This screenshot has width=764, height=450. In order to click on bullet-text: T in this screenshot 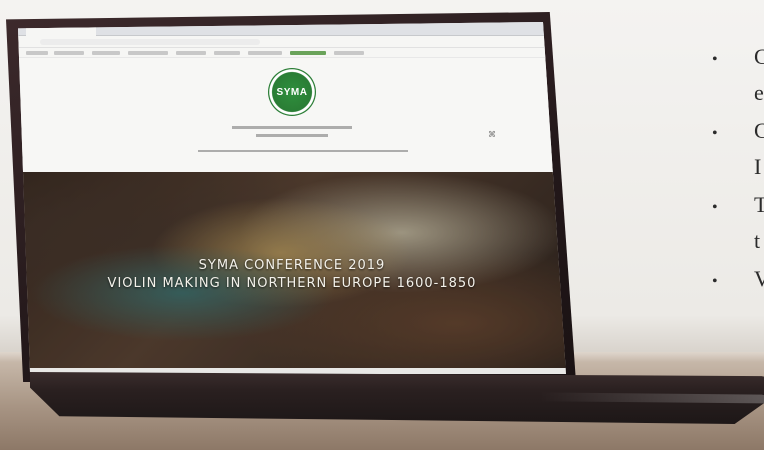, I will do `click(759, 205)`.